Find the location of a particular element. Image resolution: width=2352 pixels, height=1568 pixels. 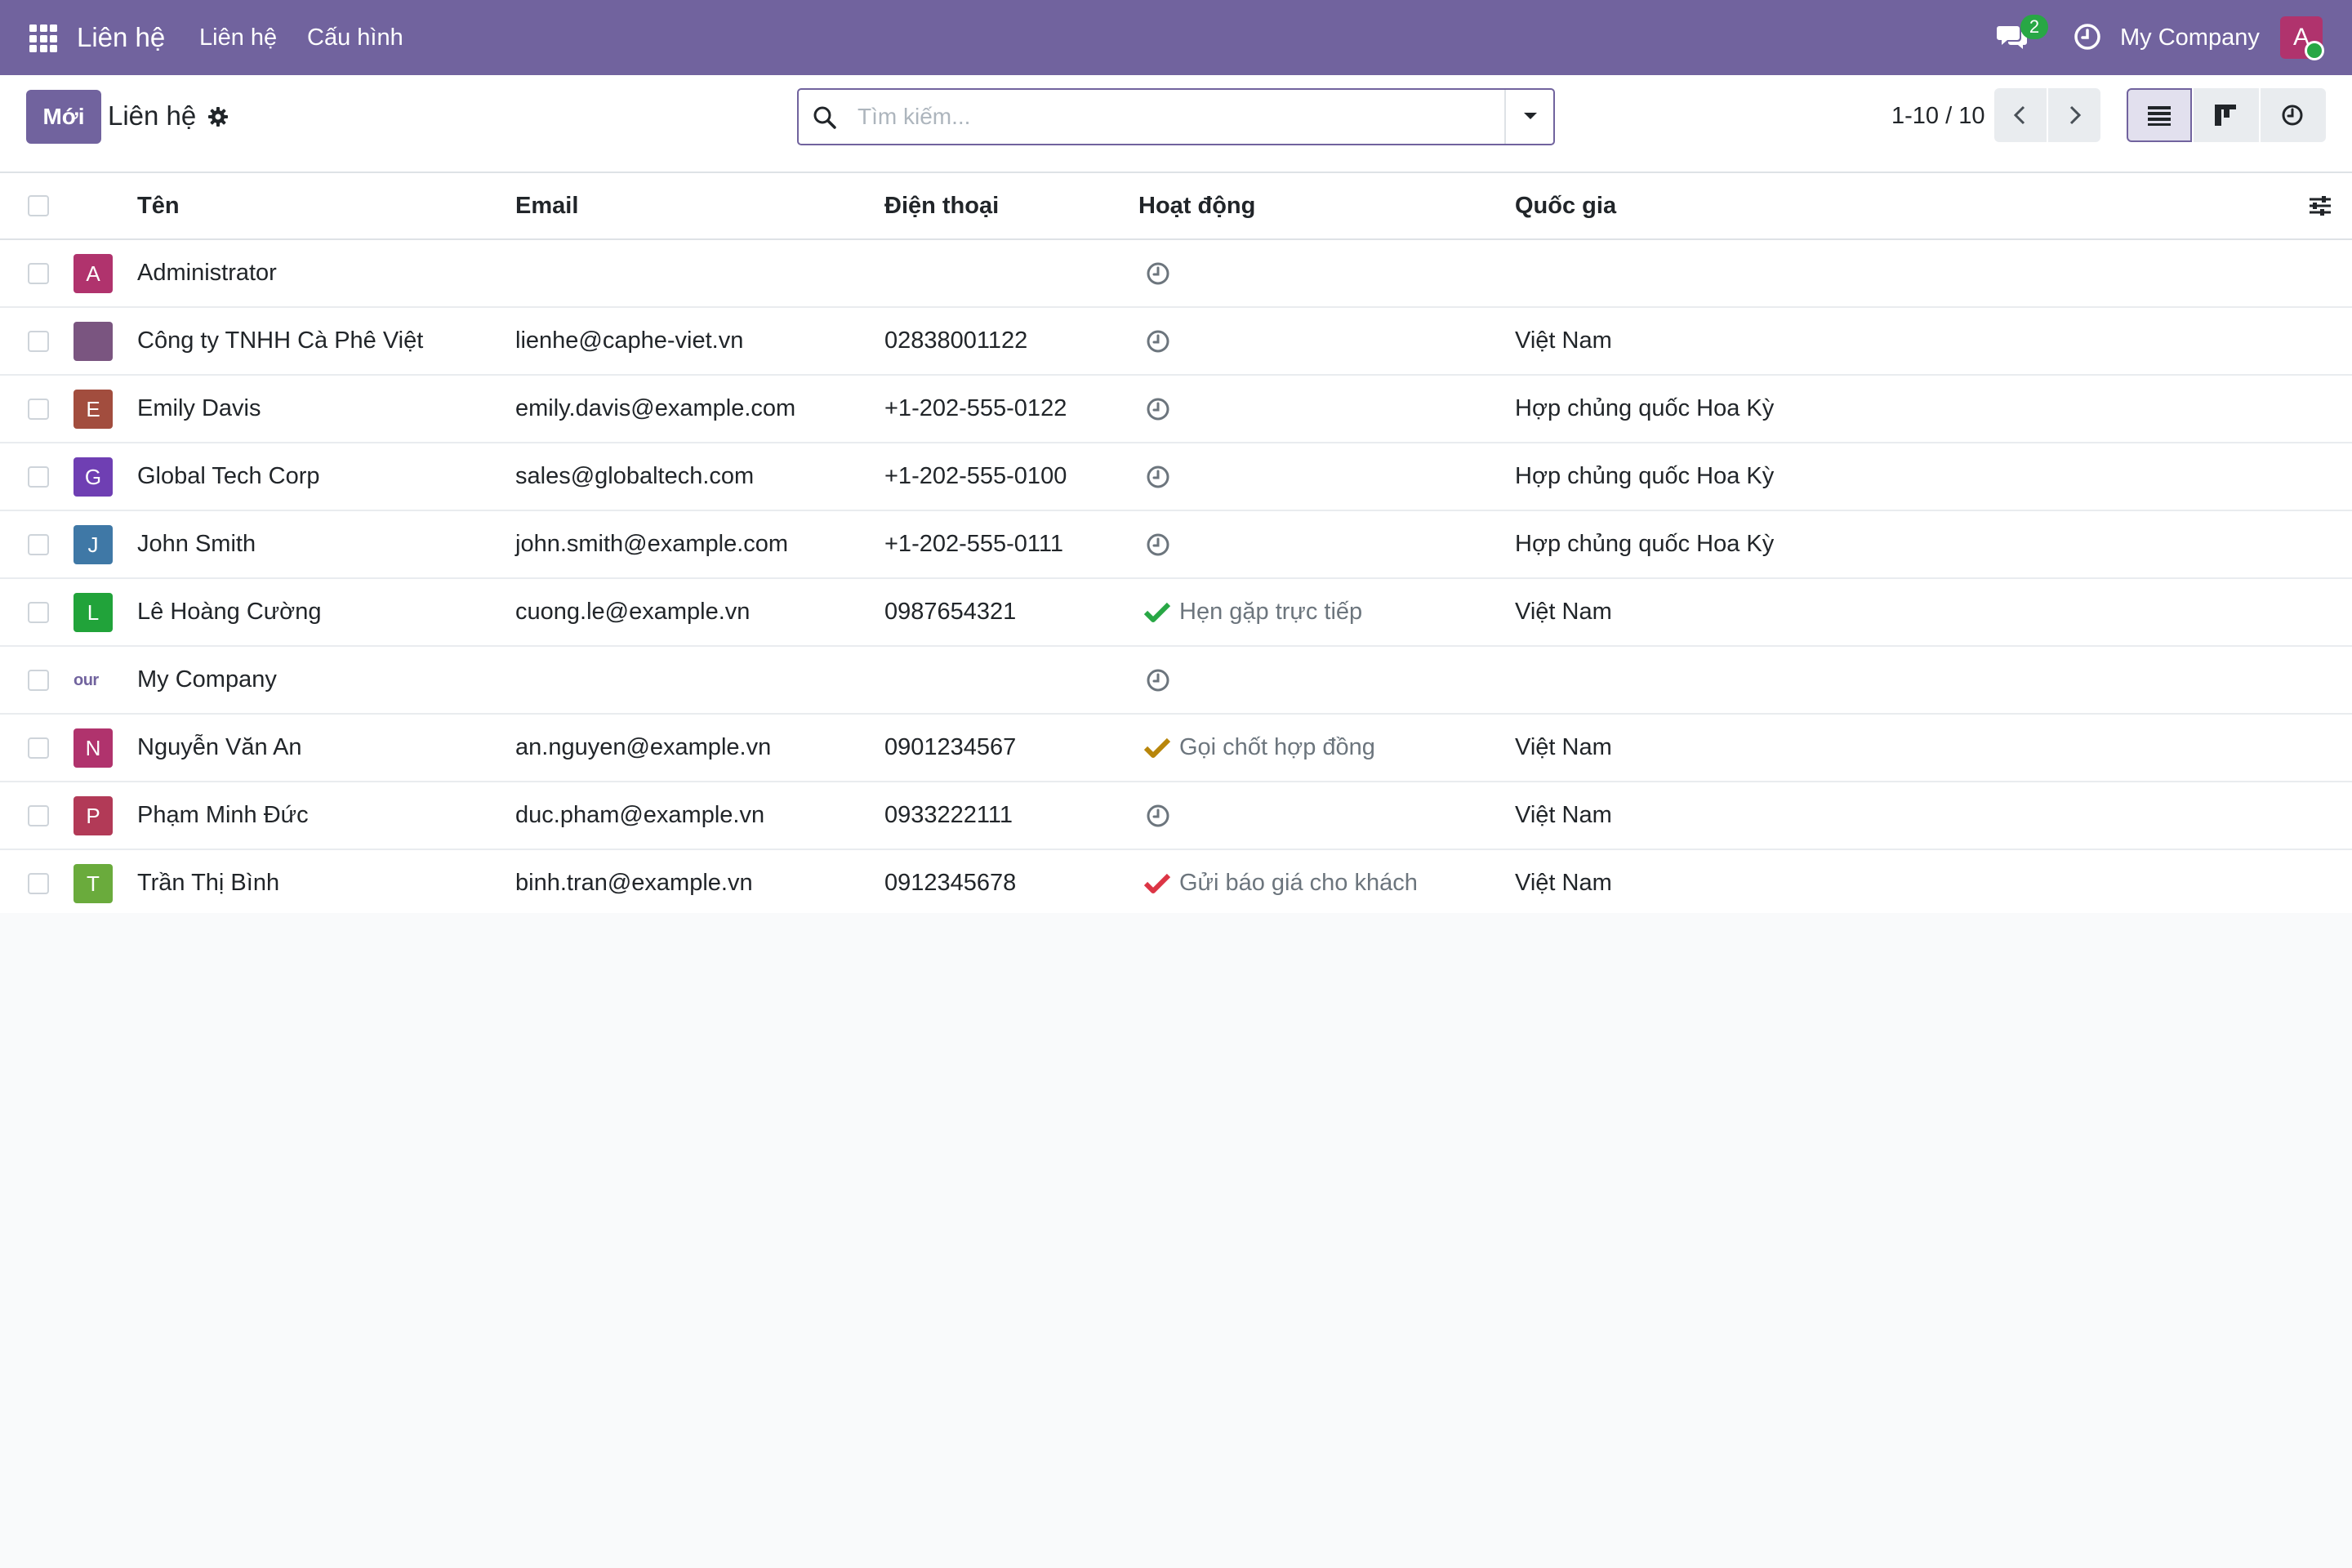

online-status-dot is located at coordinates (2314, 50).